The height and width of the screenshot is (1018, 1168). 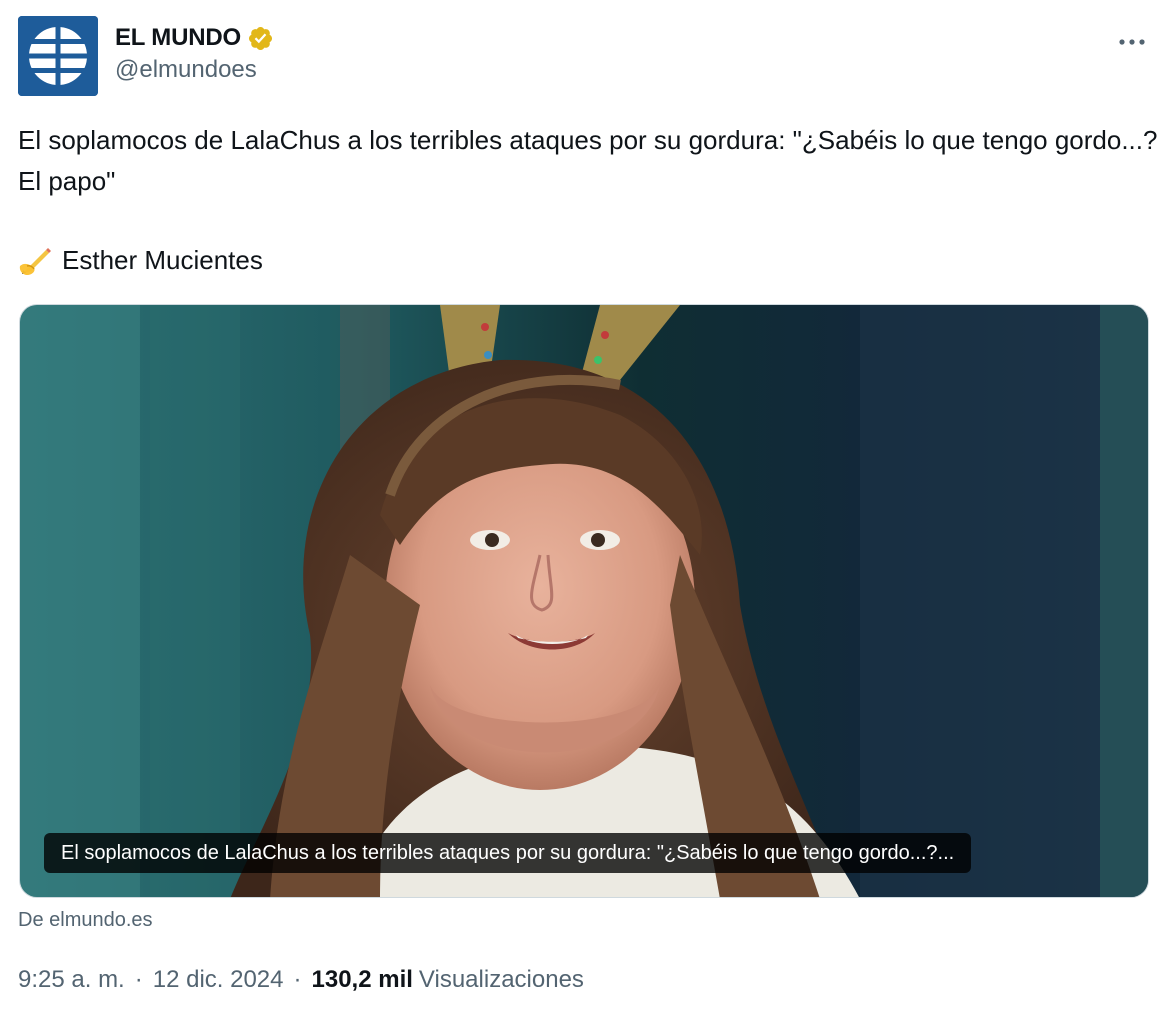 I want to click on tweet-header: EL MUNDO @elmundoes, so click(x=584, y=56).